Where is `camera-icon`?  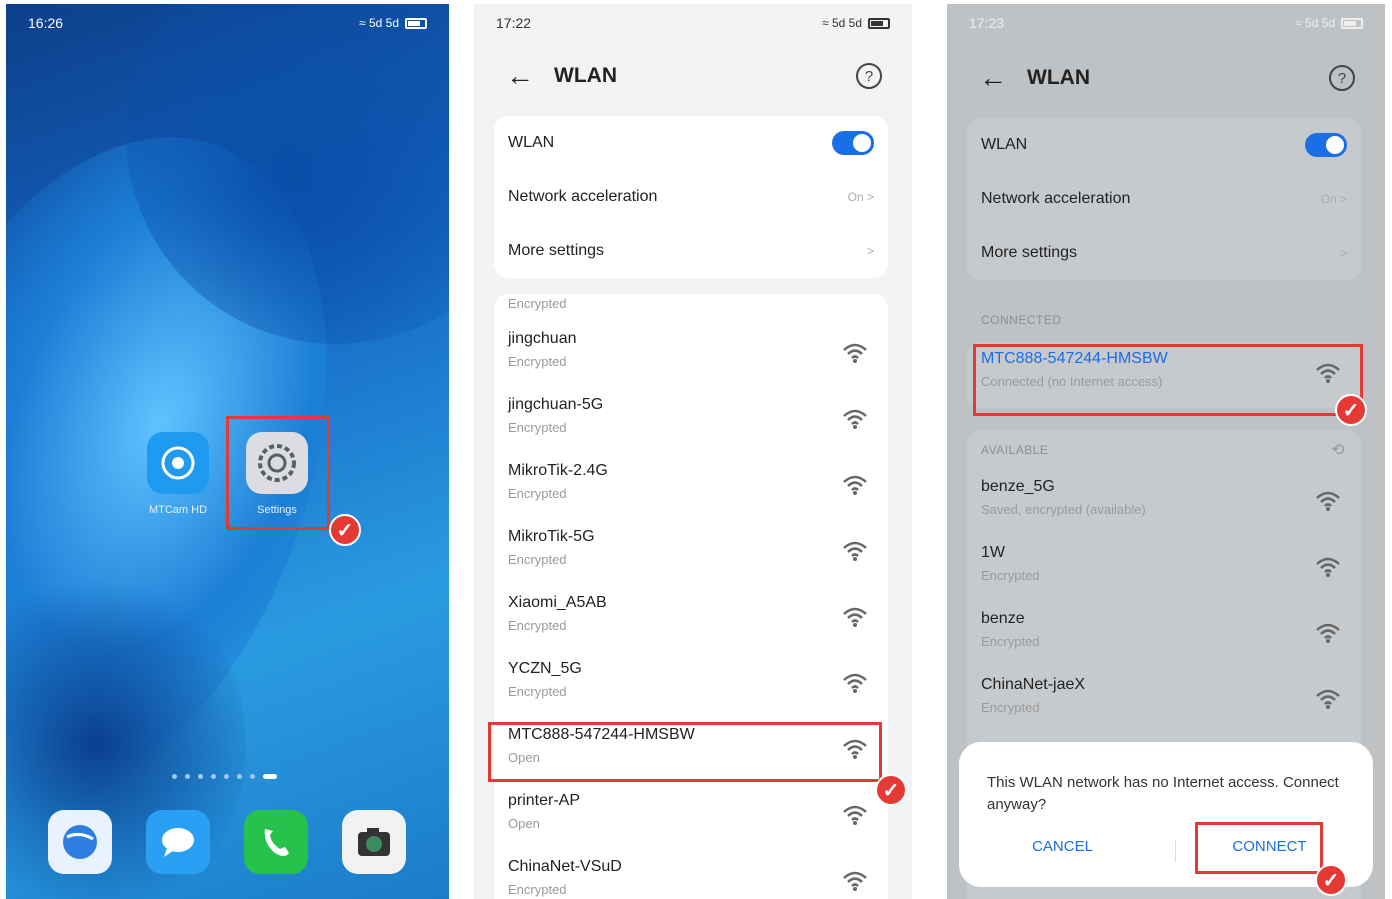 camera-icon is located at coordinates (374, 842).